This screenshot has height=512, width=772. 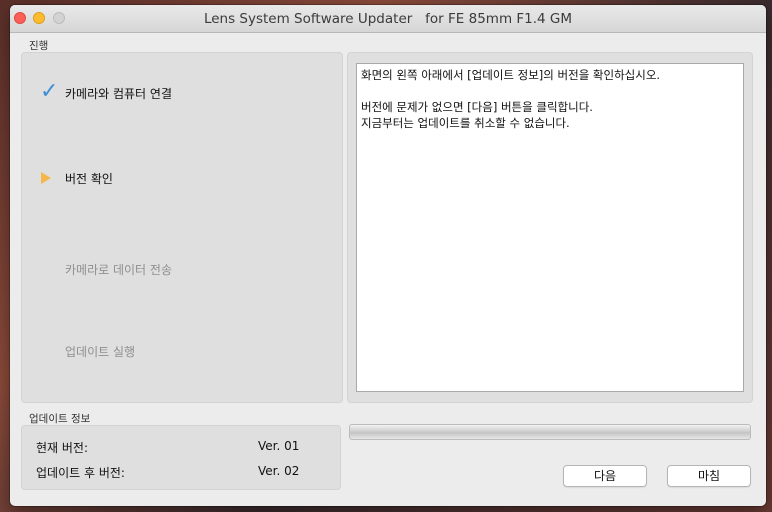 I want to click on step-transfer-data: 카메라로 데이터 전송, so click(x=182, y=269).